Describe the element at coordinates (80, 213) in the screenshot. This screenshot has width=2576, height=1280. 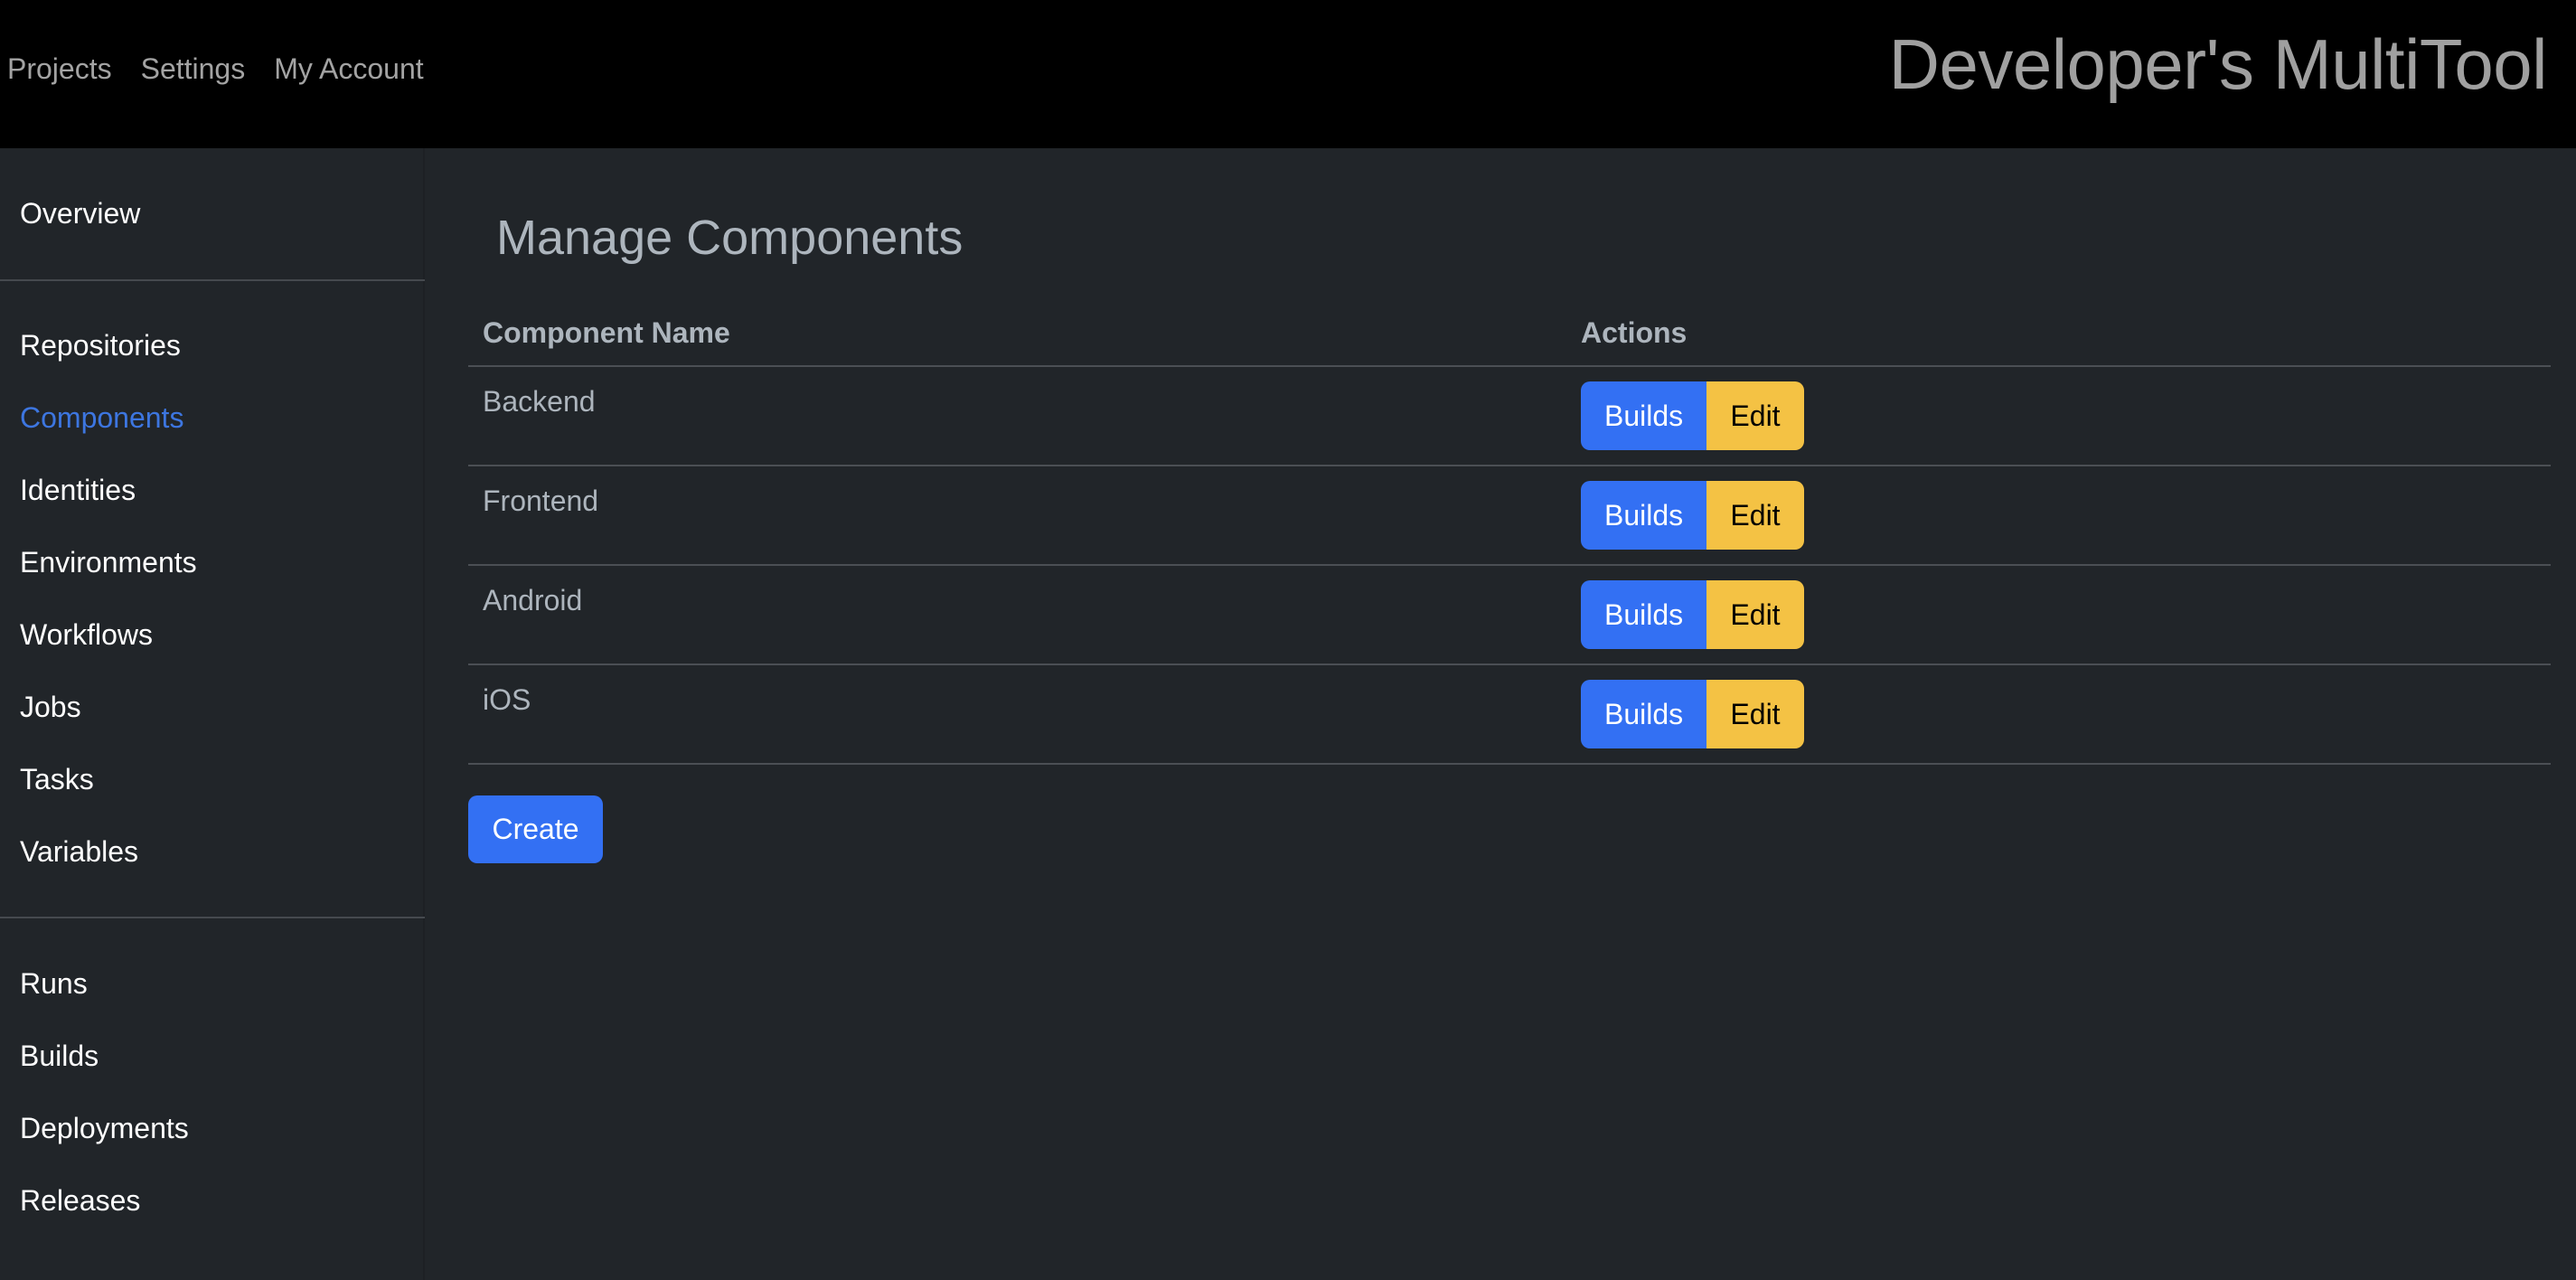
I see `sidebar-item-overview: Overview` at that location.